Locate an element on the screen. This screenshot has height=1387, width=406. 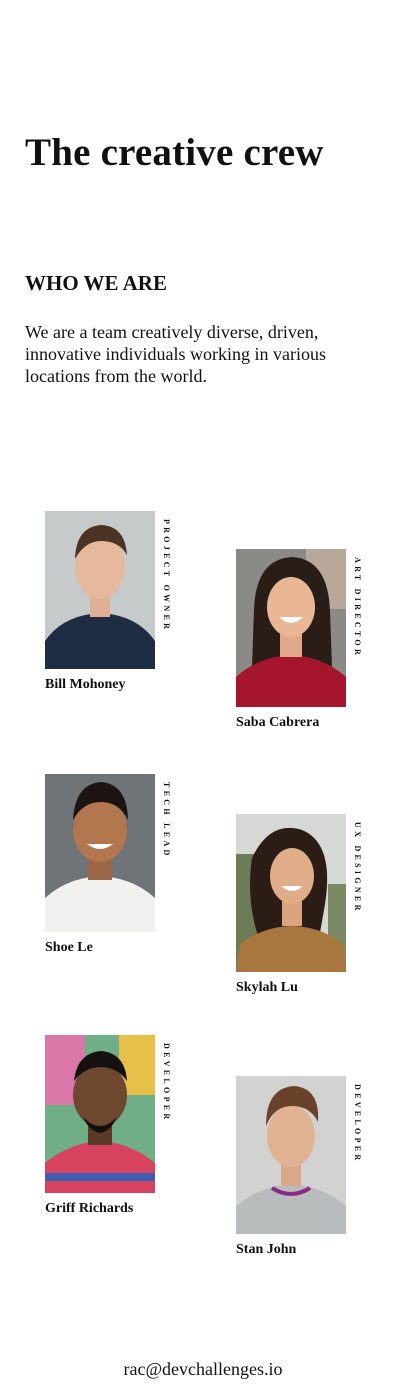
member-role: UX DESIGNER is located at coordinates (357, 868).